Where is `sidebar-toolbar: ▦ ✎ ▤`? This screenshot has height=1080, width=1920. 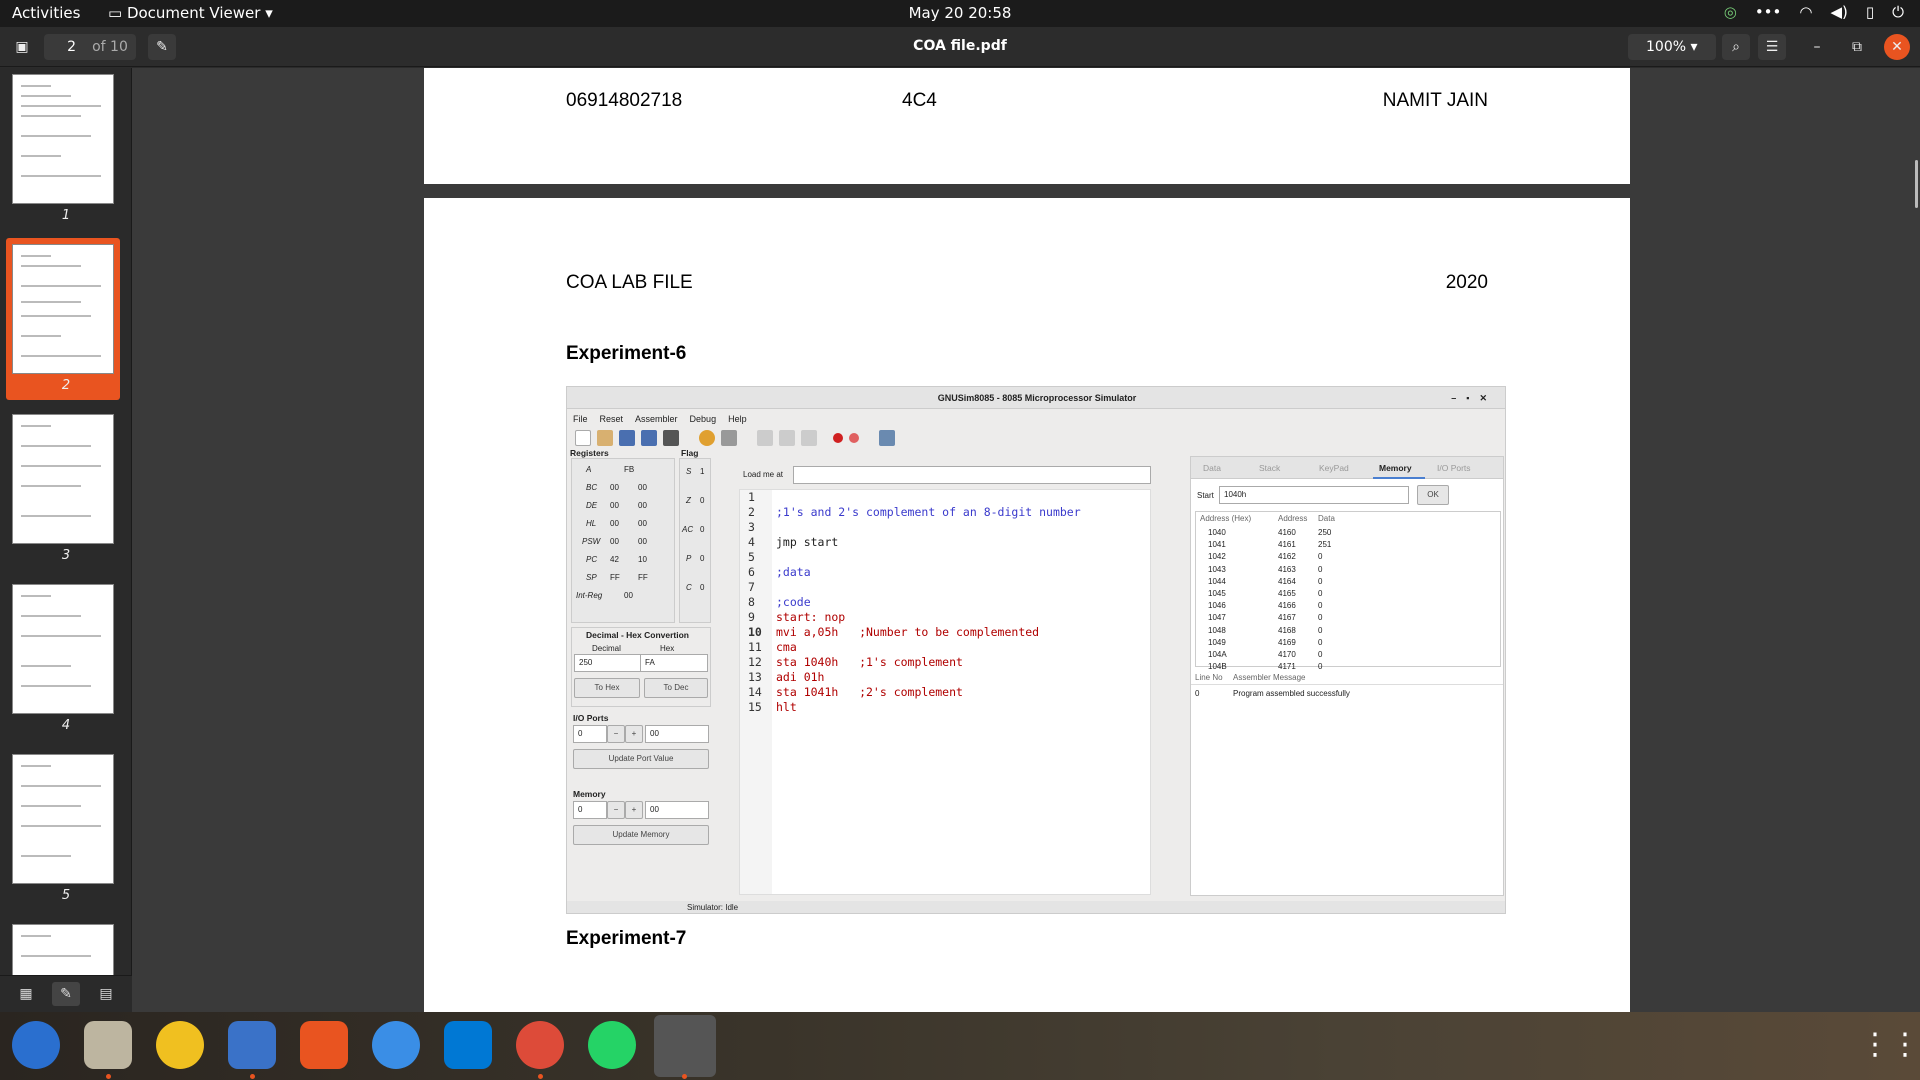
sidebar-toolbar: ▦ ✎ ▤ is located at coordinates (66, 993).